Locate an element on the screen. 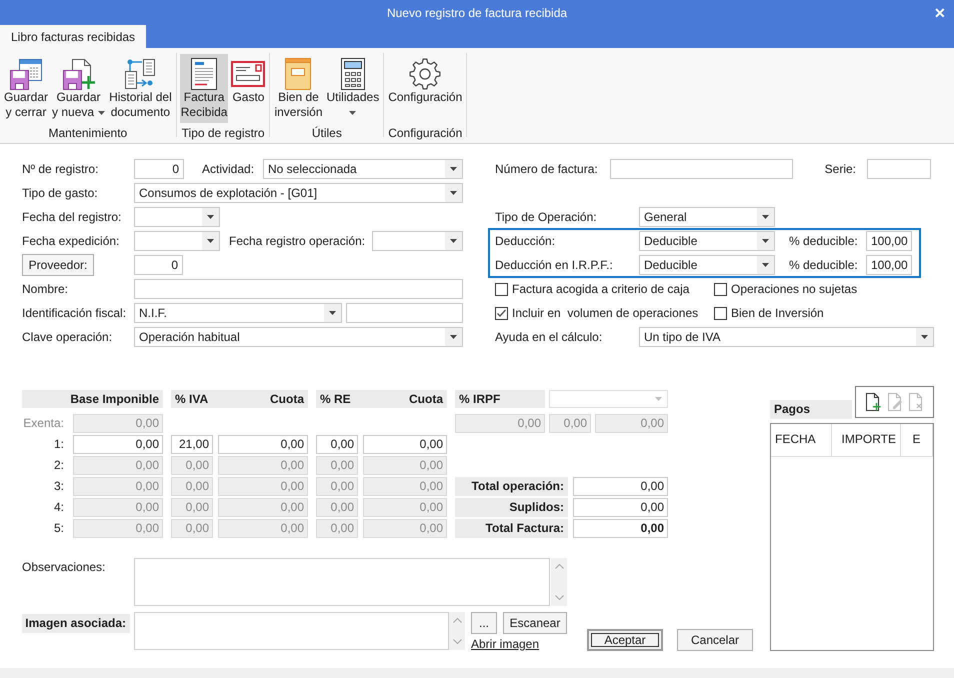  ribbon-button: Guardar y cerrar is located at coordinates (26, 88).